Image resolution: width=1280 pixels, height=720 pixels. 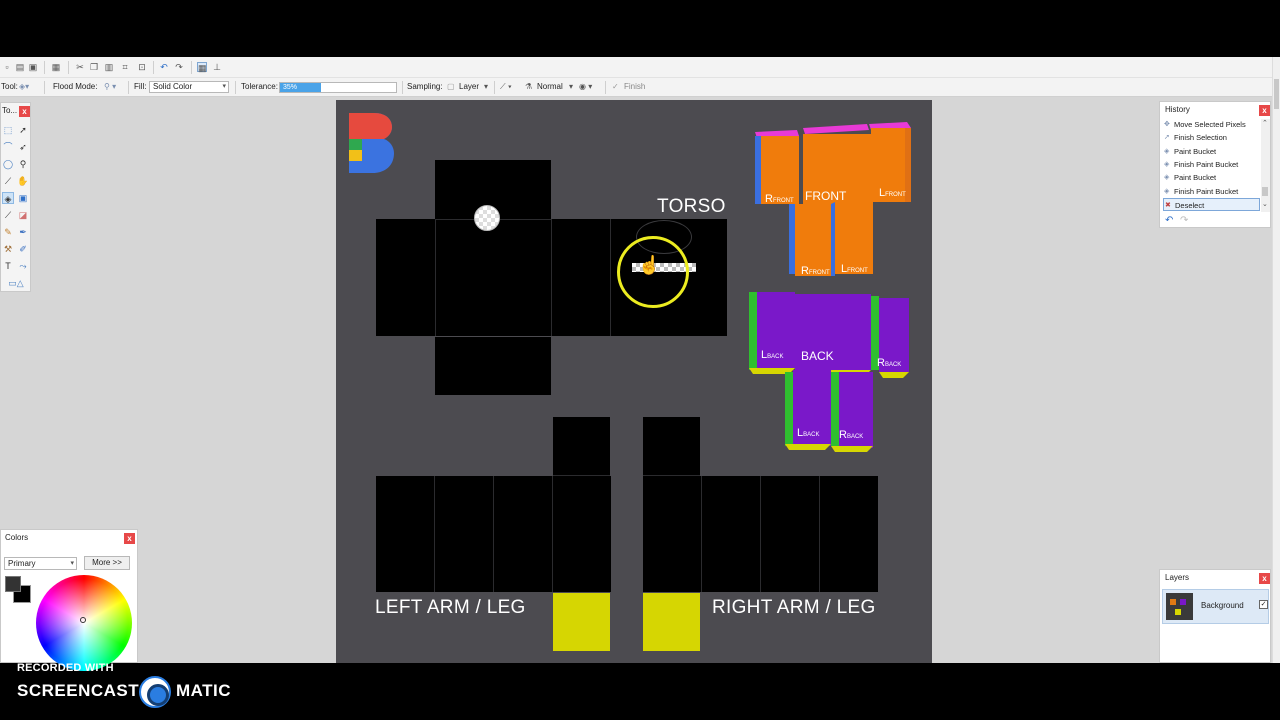 I want to click on color-wheel, so click(x=84, y=623).